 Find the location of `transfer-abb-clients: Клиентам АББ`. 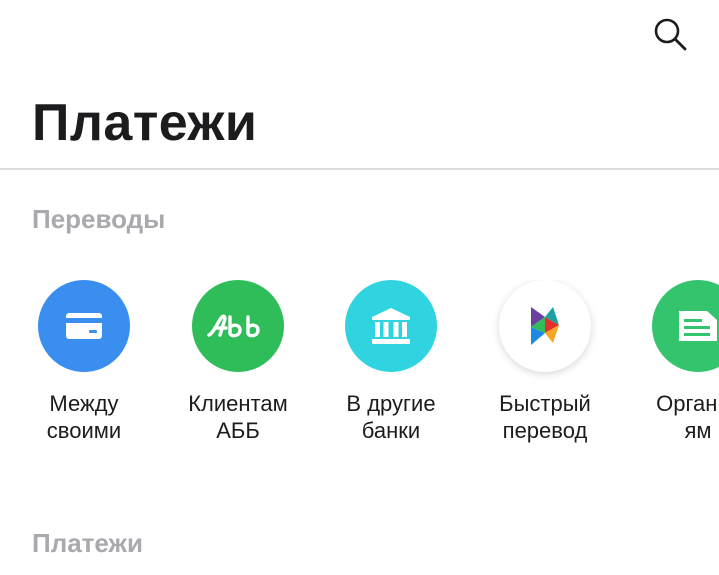

transfer-abb-clients: Клиентам АББ is located at coordinates (238, 362).